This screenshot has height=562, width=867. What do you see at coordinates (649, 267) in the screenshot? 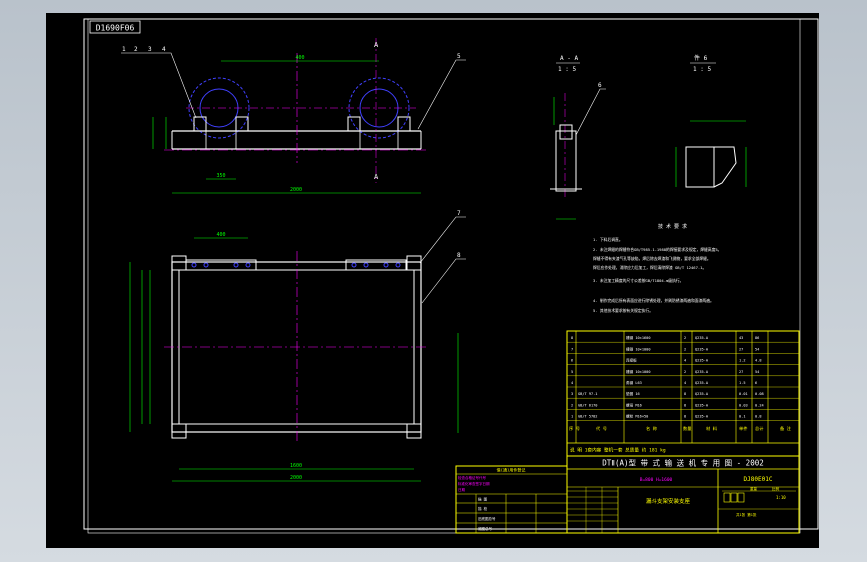
I see `note-line-4: 焊后应作处理，消除应力后加工，焊后清除焊渣 GB/T 12467.1。` at bounding box center [649, 267].